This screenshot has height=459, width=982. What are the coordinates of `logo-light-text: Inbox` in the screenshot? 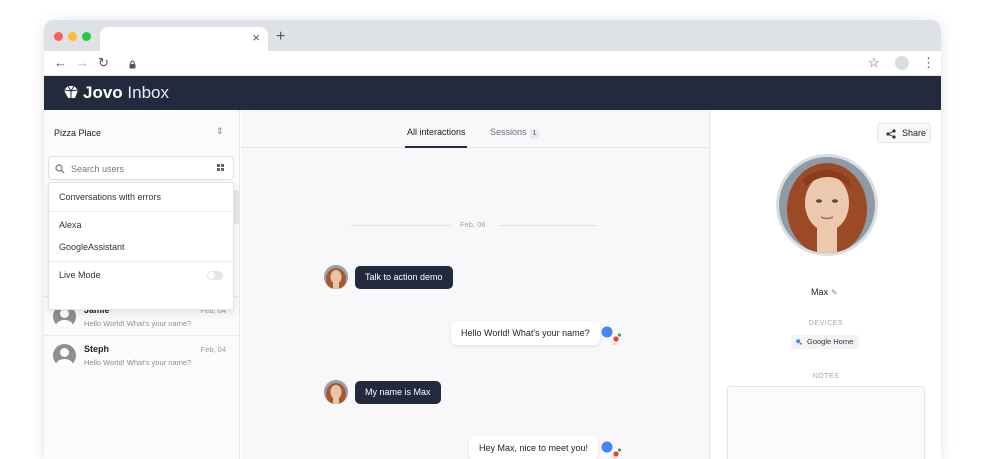 It's located at (148, 92).